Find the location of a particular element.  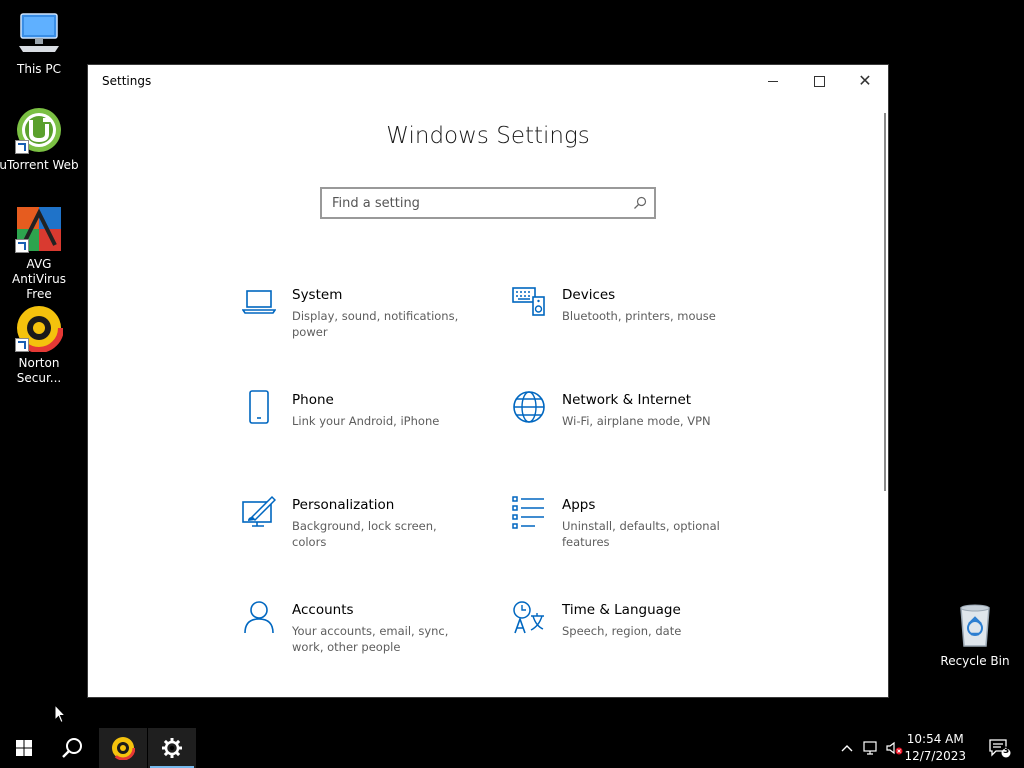

page-title: Windows Settings is located at coordinates (488, 136).